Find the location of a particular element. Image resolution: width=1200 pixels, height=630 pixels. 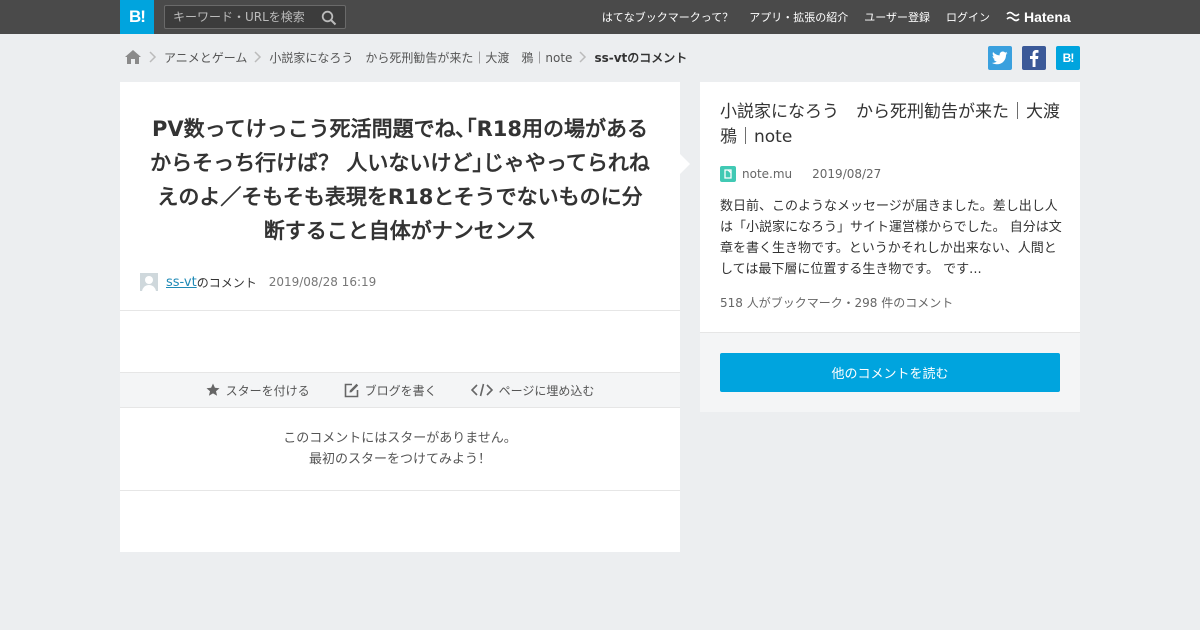

code-icon is located at coordinates (481, 390).